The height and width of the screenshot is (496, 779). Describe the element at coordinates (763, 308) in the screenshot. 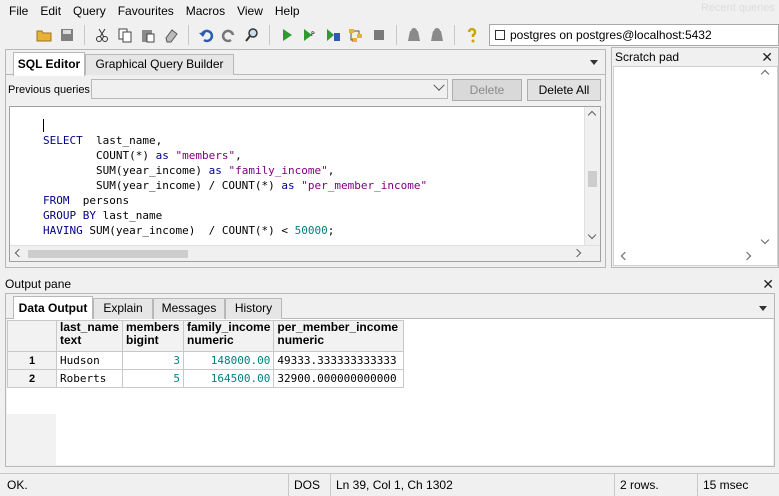

I see `output-menu-arrow-icon` at that location.